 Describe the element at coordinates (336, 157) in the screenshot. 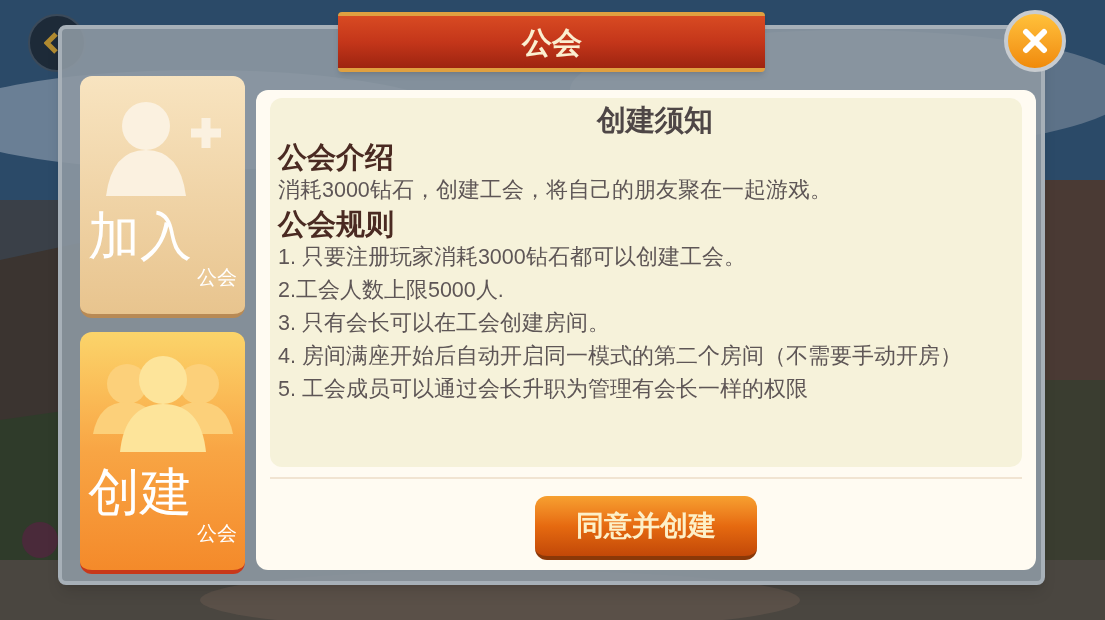

I see `section-heading: 公会介绍` at that location.